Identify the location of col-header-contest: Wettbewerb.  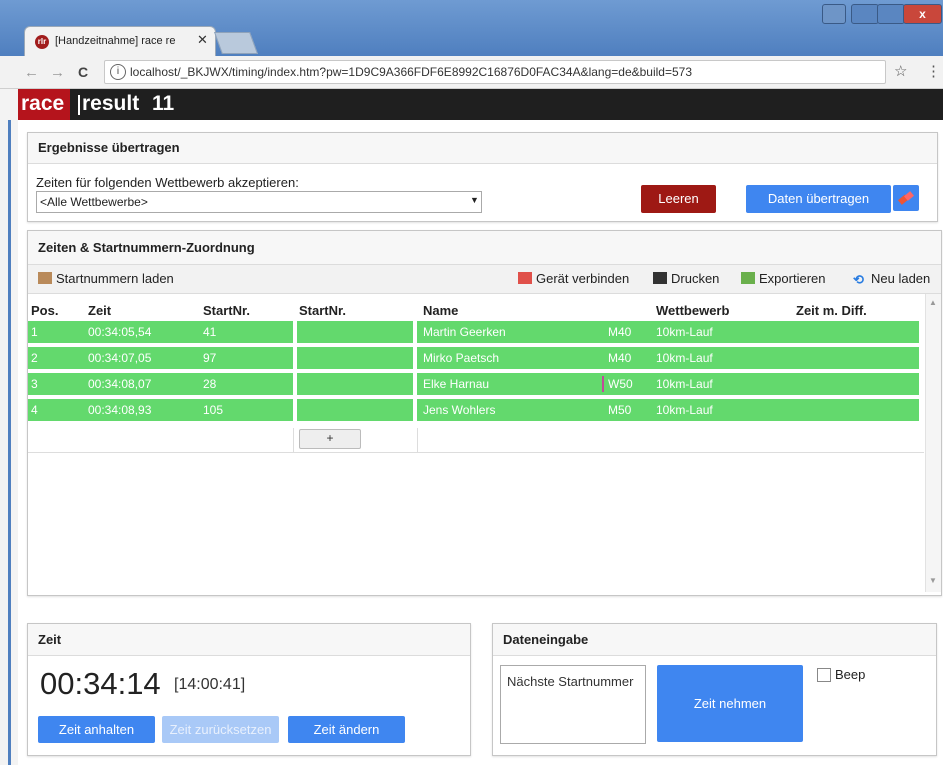
(693, 310).